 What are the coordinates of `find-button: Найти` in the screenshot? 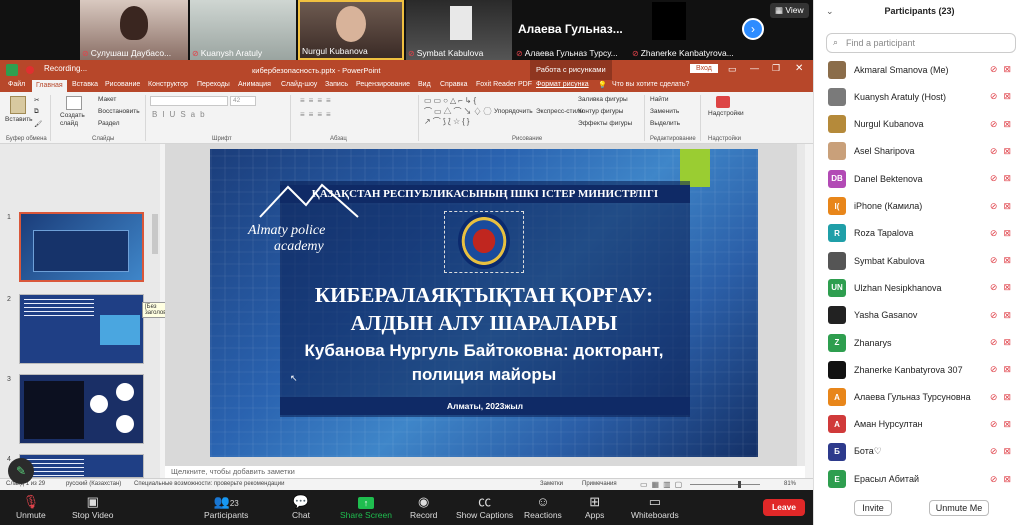 It's located at (659, 99).